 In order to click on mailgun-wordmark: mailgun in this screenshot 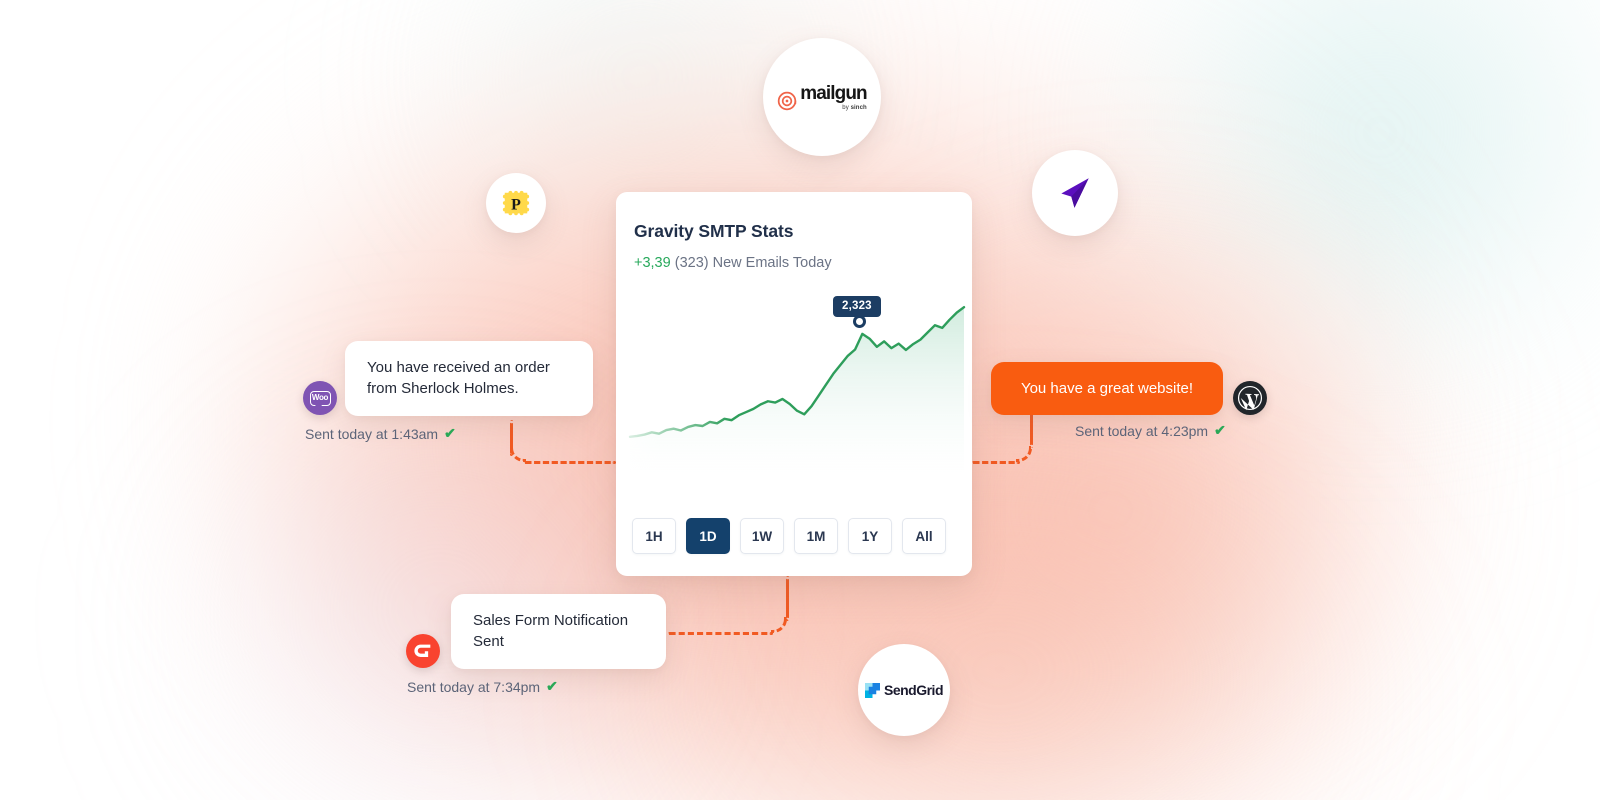, I will do `click(833, 93)`.